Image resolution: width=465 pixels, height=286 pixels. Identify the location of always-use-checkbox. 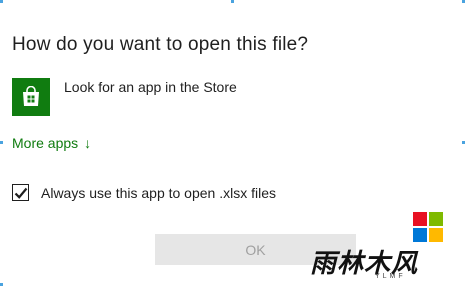
(20, 192).